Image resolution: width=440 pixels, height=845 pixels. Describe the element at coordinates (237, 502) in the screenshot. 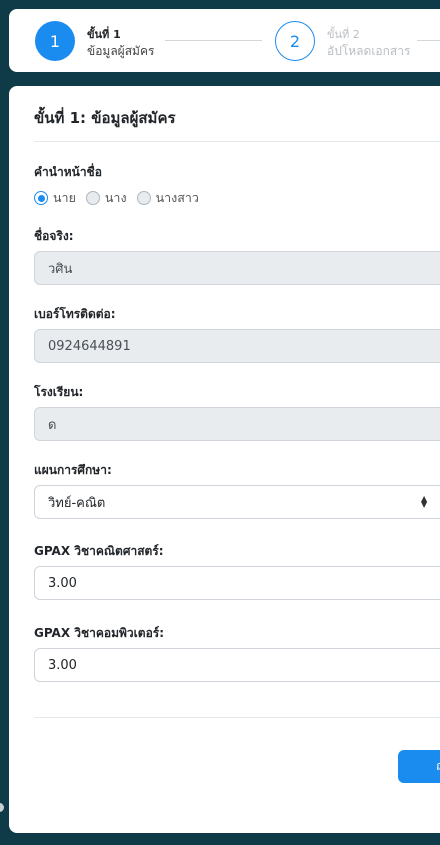

I see `study-plan-select: วิทย์-คณิต` at that location.